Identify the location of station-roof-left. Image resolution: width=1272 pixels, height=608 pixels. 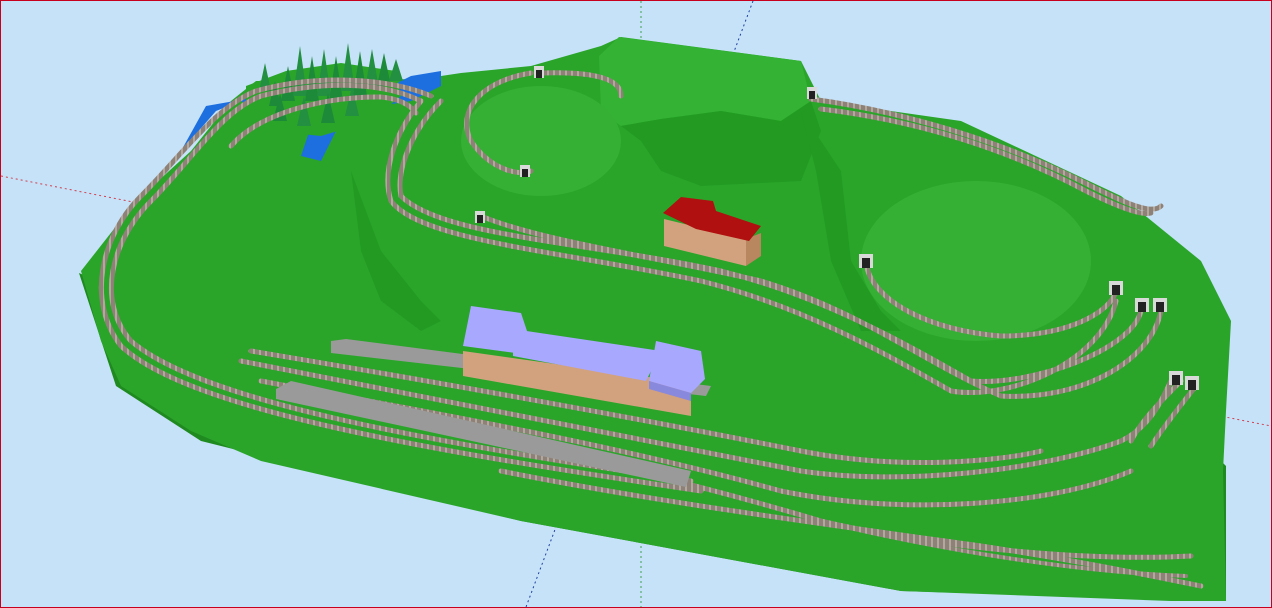
(495, 329).